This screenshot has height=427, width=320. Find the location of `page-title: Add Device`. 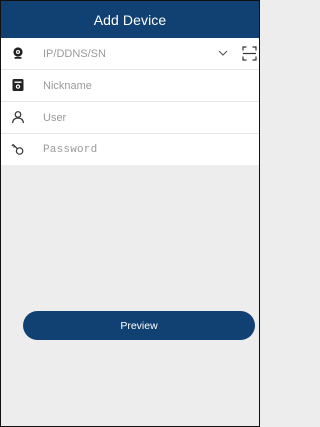

page-title: Add Device is located at coordinates (130, 19).